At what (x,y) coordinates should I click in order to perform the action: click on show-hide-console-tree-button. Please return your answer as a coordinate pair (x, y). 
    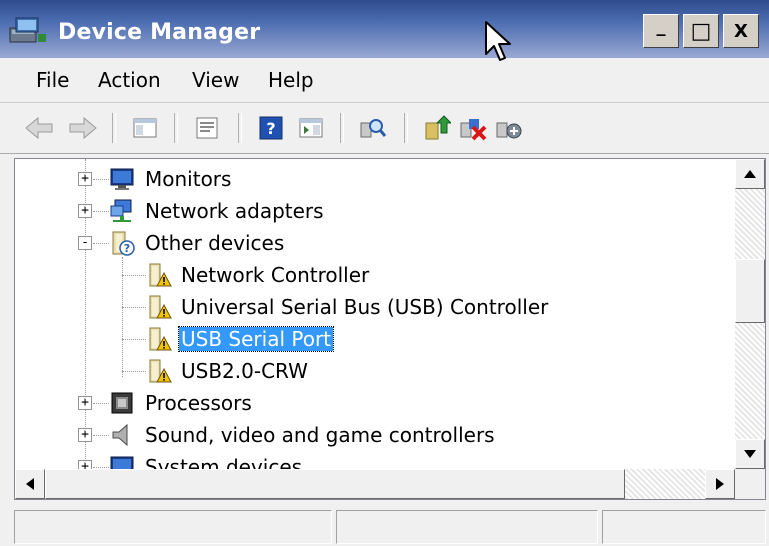
    Looking at the image, I should click on (145, 128).